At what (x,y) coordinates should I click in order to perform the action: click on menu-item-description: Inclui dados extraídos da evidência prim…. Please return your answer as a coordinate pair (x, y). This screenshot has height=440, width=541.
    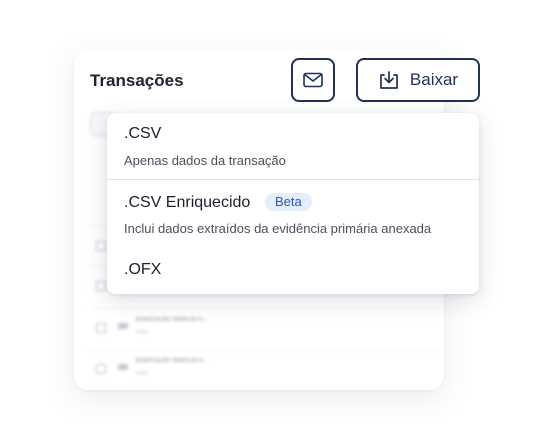
    Looking at the image, I should click on (278, 228).